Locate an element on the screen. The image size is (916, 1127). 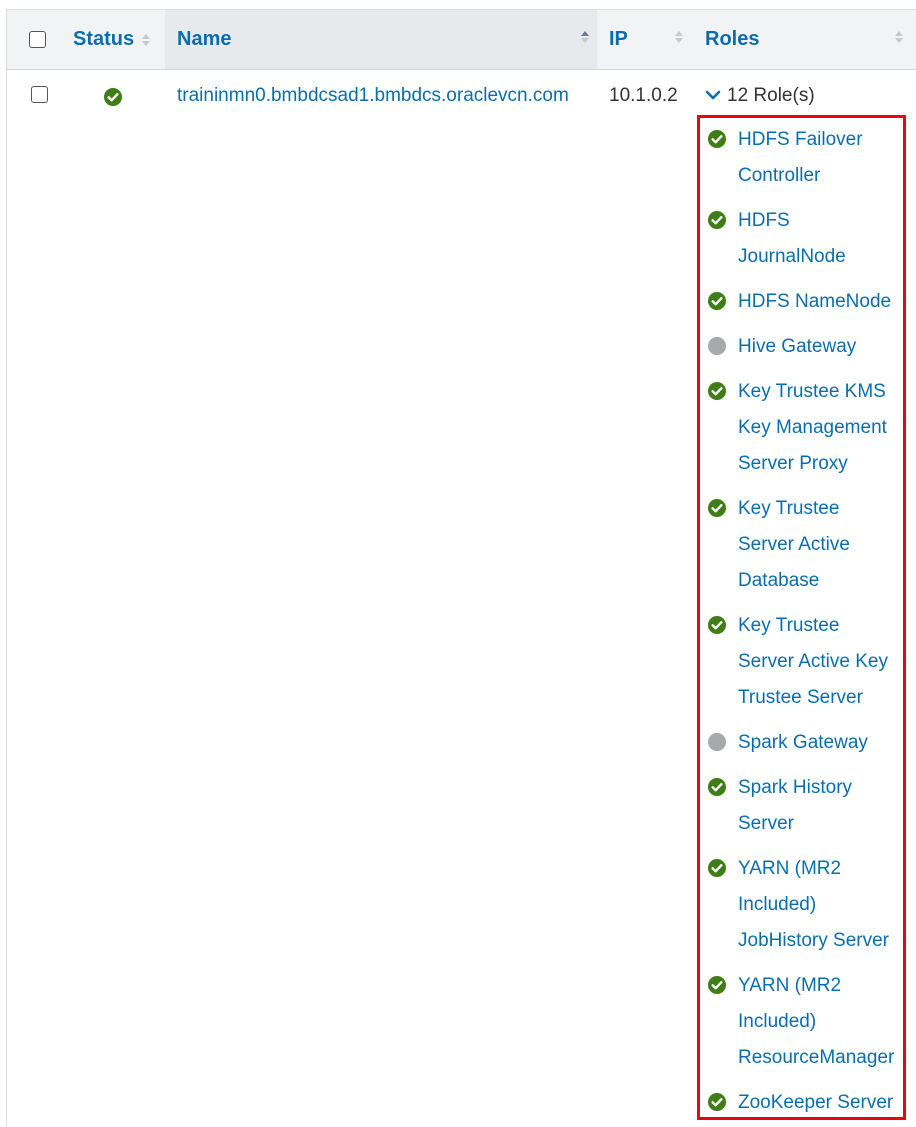
row-ip-cell: 10.1.0.2 is located at coordinates (643, 96).